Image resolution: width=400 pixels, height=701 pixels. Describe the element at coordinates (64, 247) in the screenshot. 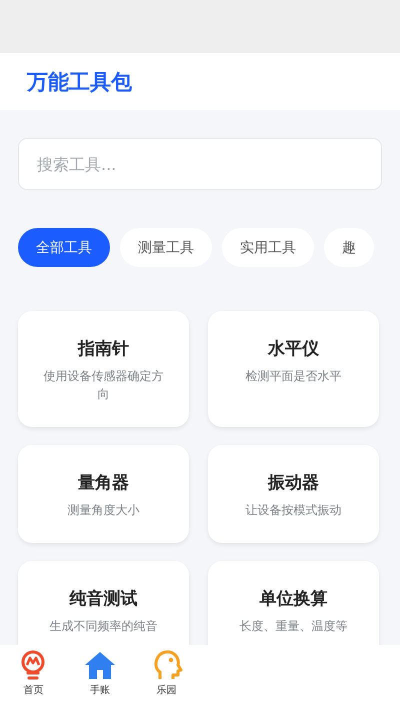

I see `category-tab: 全部工具` at that location.